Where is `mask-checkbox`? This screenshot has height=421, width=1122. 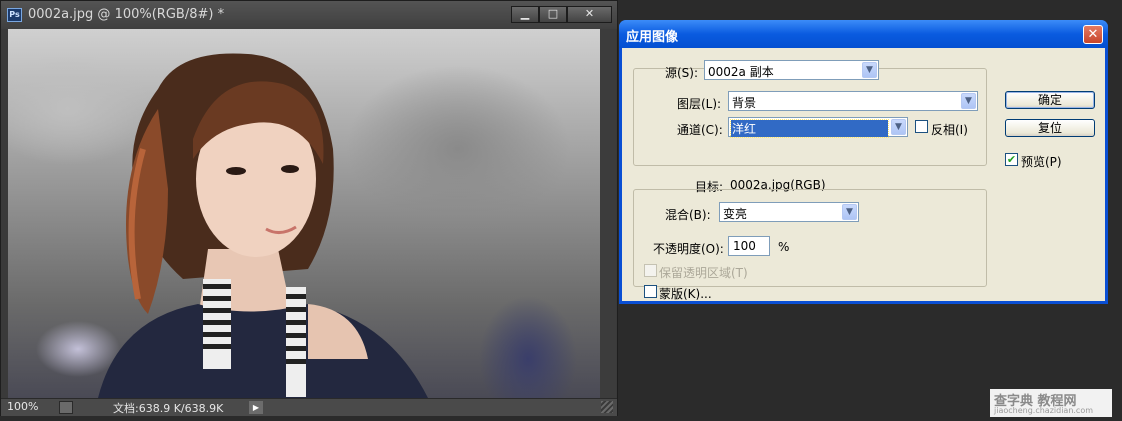
mask-checkbox is located at coordinates (650, 291).